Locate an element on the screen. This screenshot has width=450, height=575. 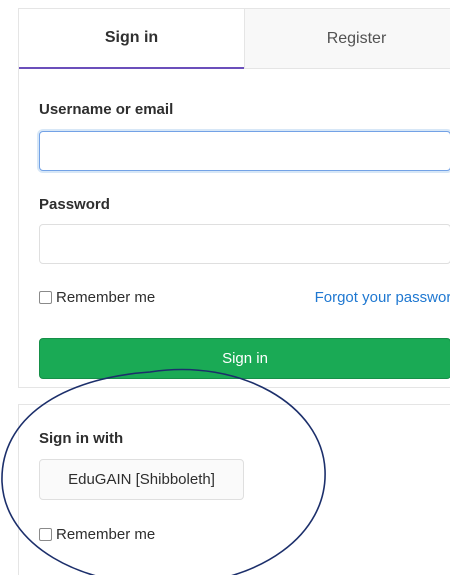
edugain-shibboleth-label: EduGAIN [Shibboleth] is located at coordinates (141, 479).